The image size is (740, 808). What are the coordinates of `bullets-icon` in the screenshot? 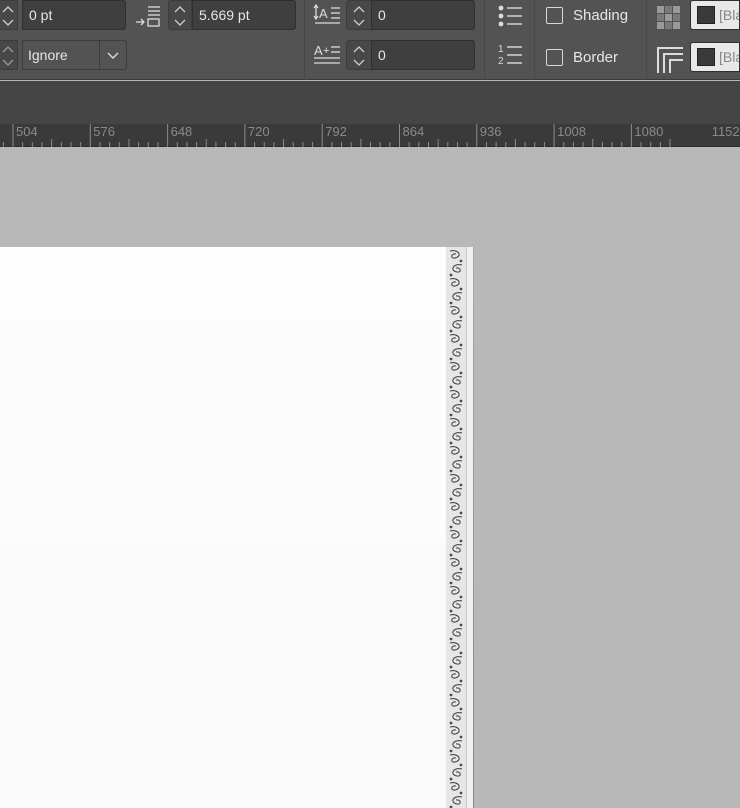 It's located at (510, 16).